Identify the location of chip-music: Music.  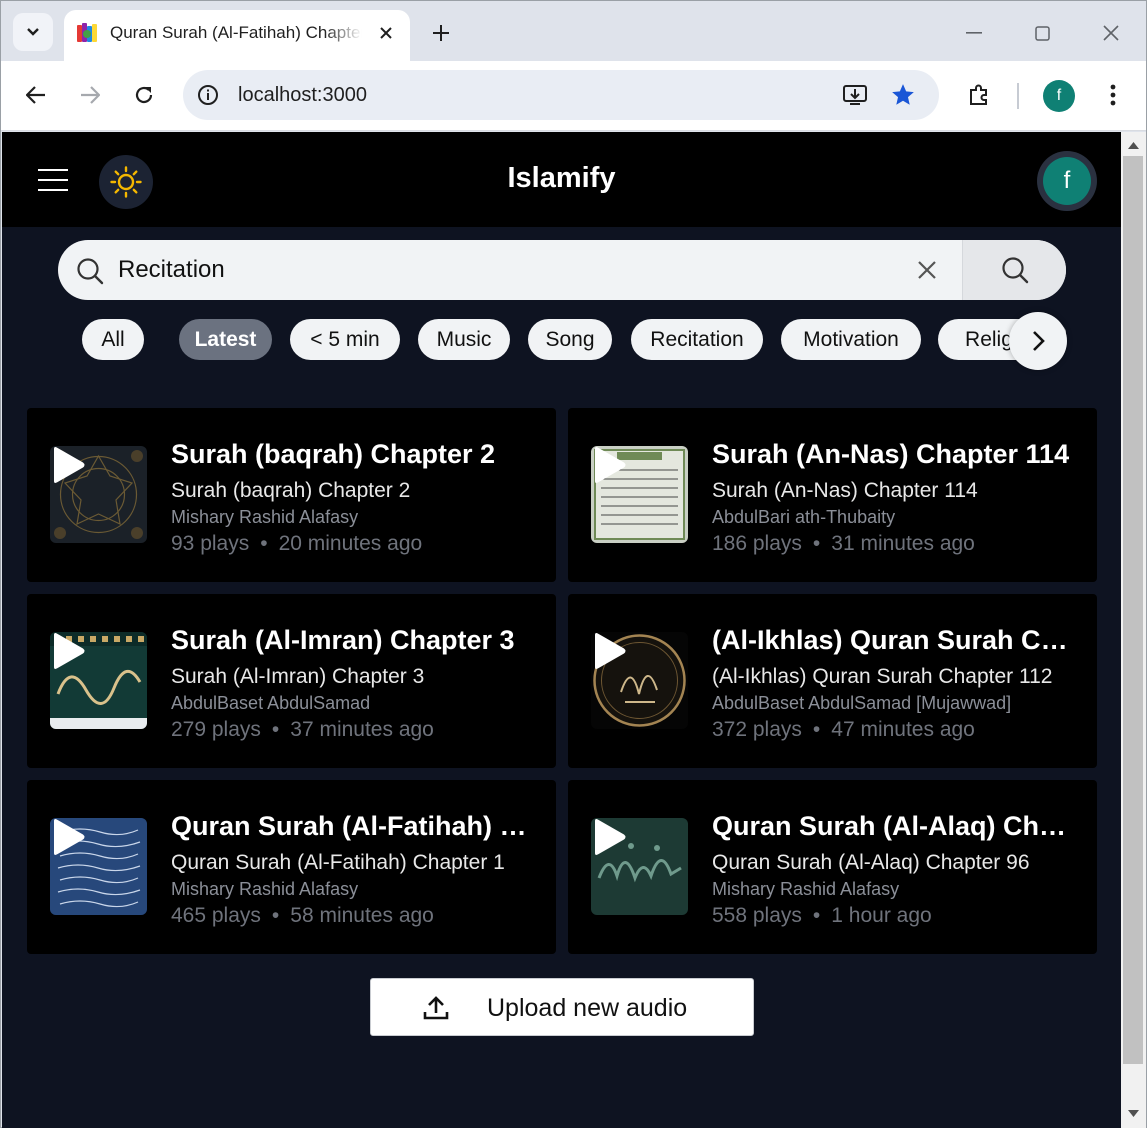
(464, 339).